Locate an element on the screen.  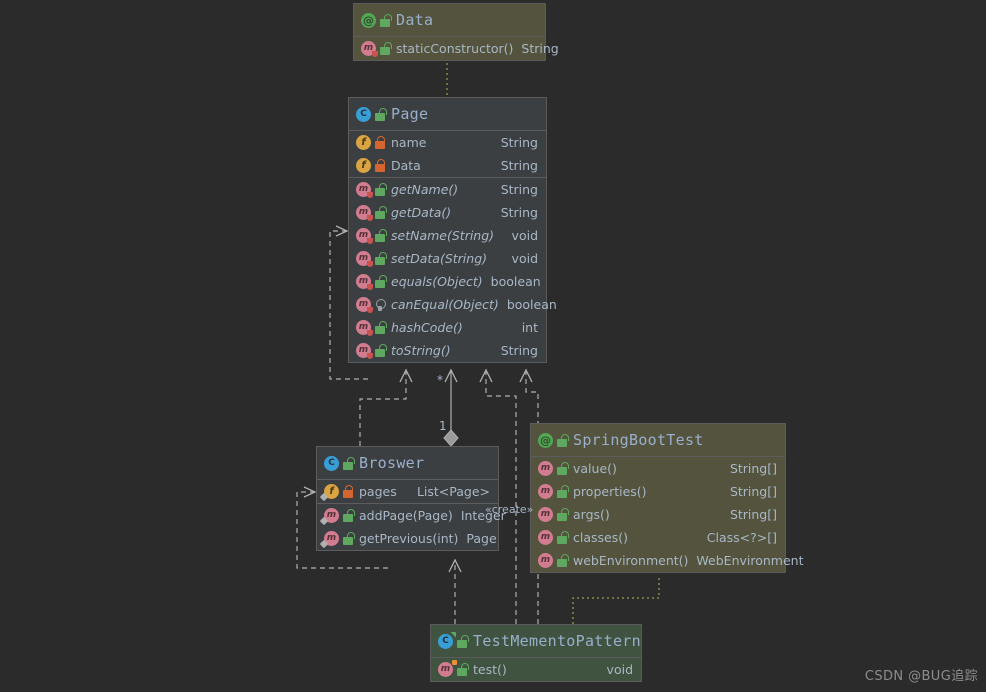
member-row: f name String is located at coordinates (447, 142).